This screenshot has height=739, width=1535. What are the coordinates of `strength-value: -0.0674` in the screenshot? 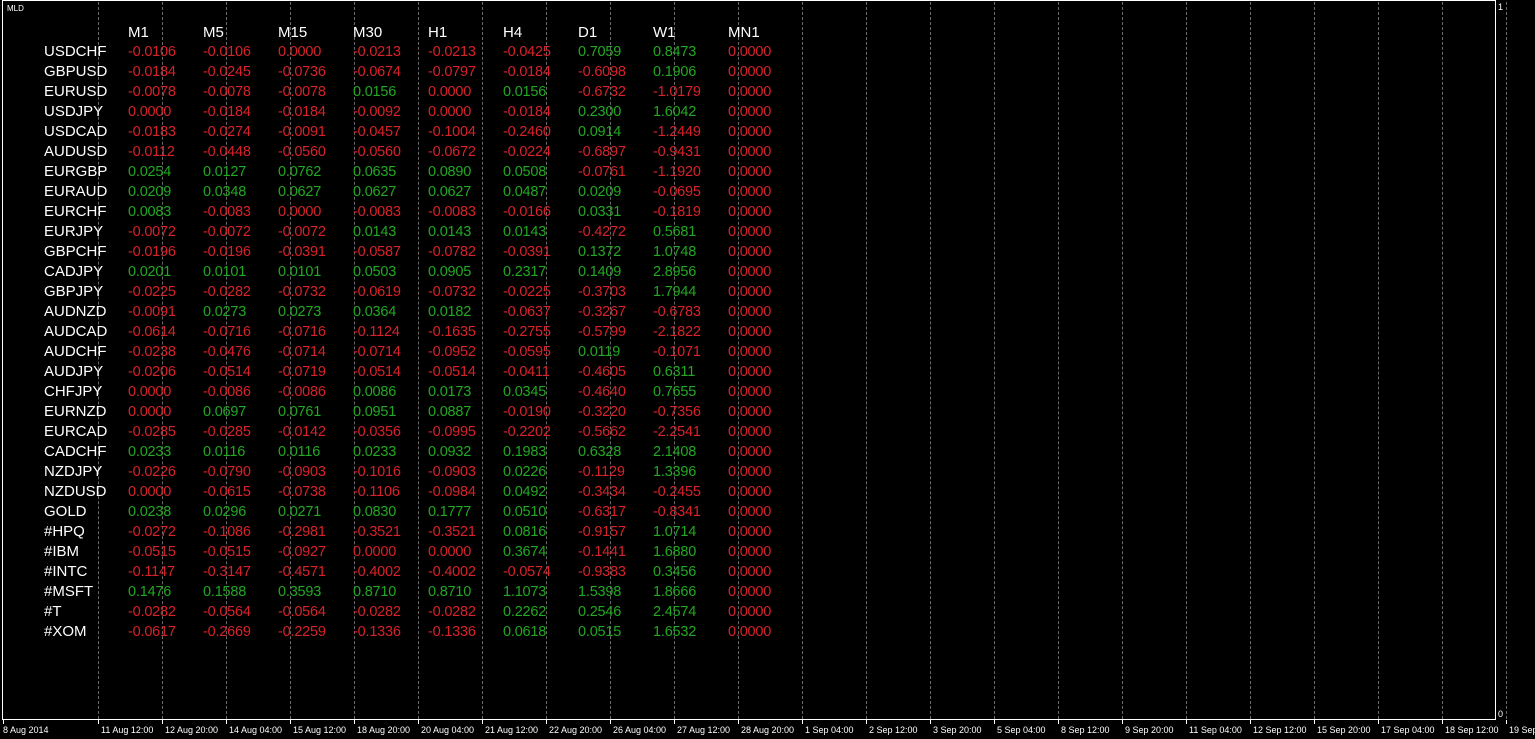 It's located at (377, 72).